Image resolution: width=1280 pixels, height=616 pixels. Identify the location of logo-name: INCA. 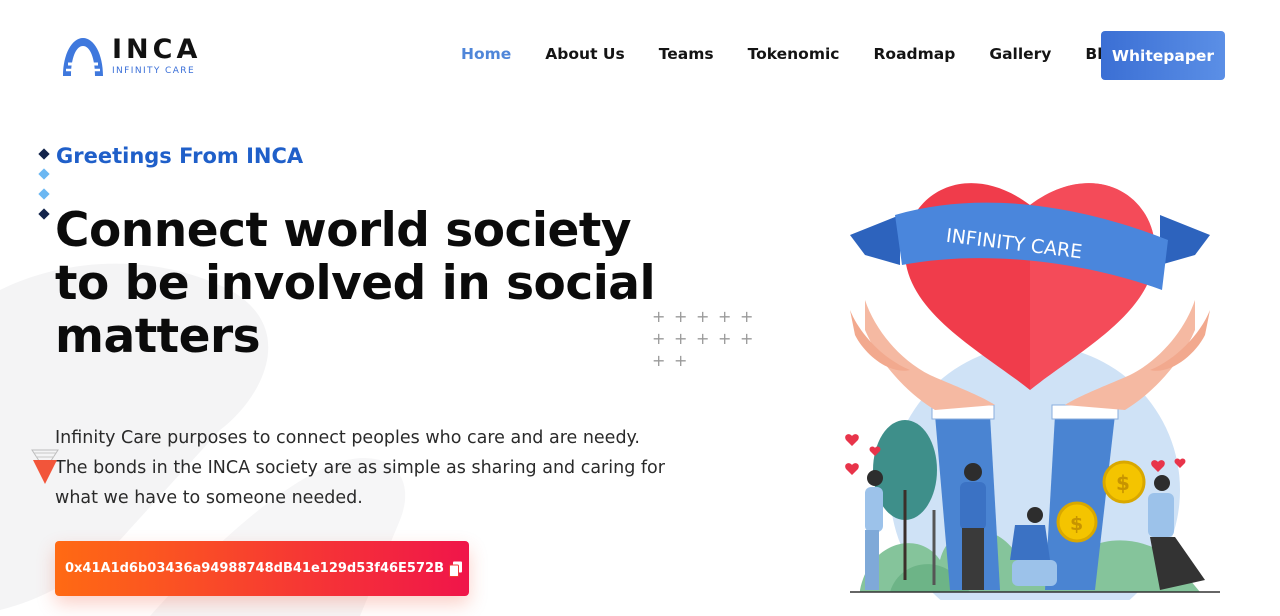
(157, 49).